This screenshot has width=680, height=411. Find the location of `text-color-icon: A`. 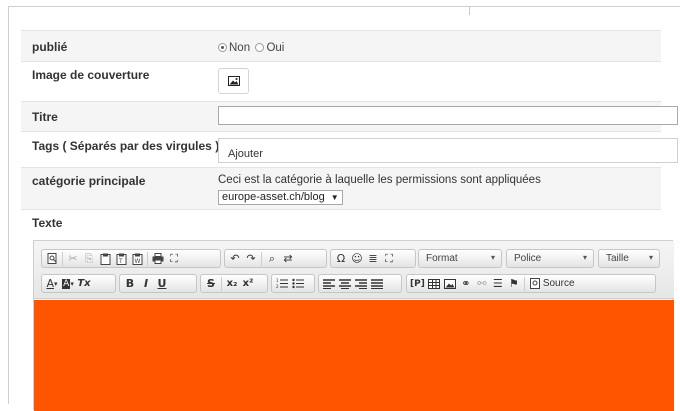

text-color-icon: A is located at coordinates (50, 283).